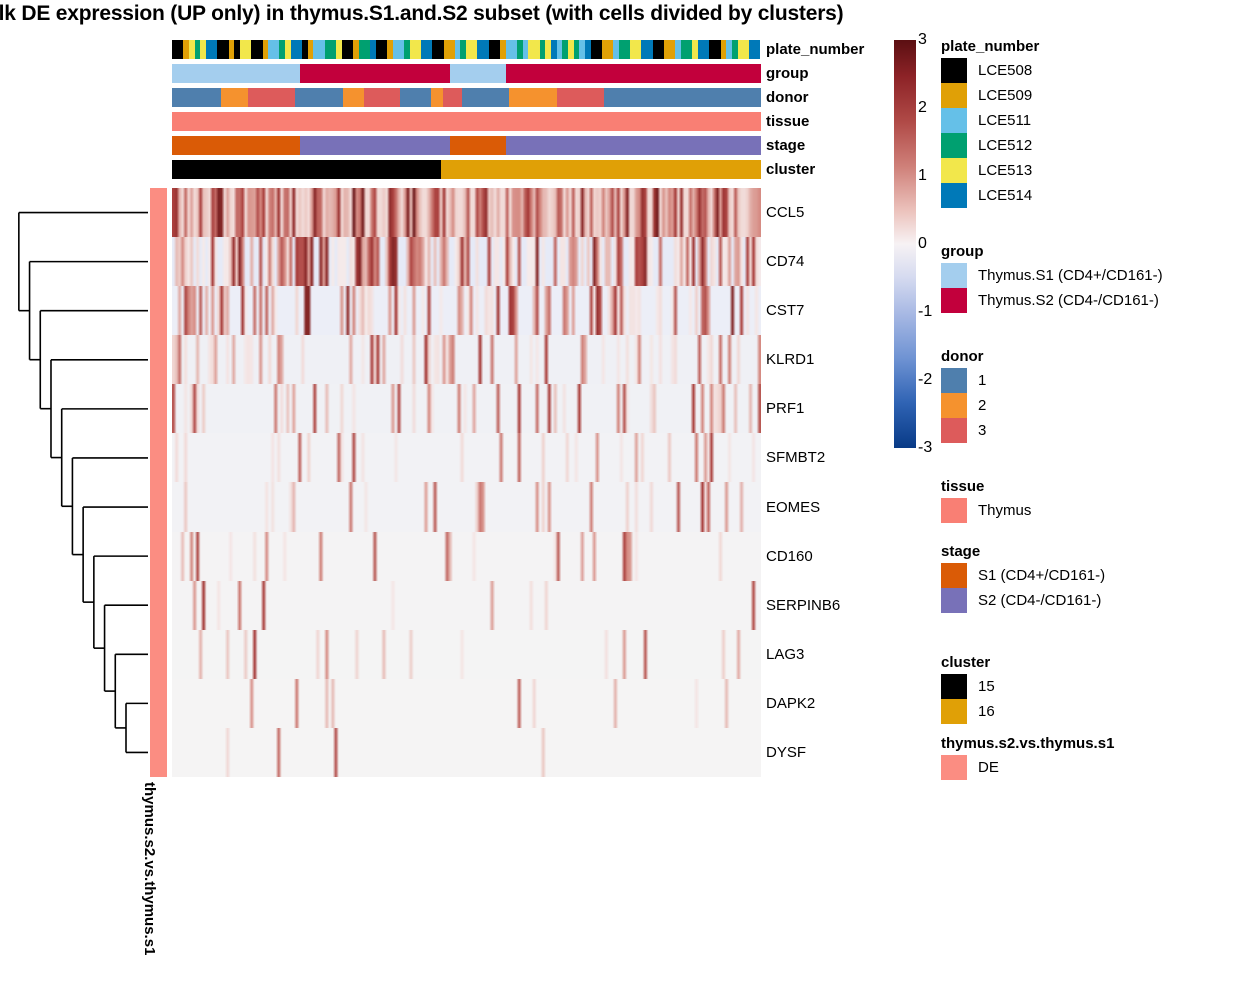 This screenshot has height=998, width=1248. What do you see at coordinates (785, 654) in the screenshot?
I see `heatmap-row-label: LAG3` at bounding box center [785, 654].